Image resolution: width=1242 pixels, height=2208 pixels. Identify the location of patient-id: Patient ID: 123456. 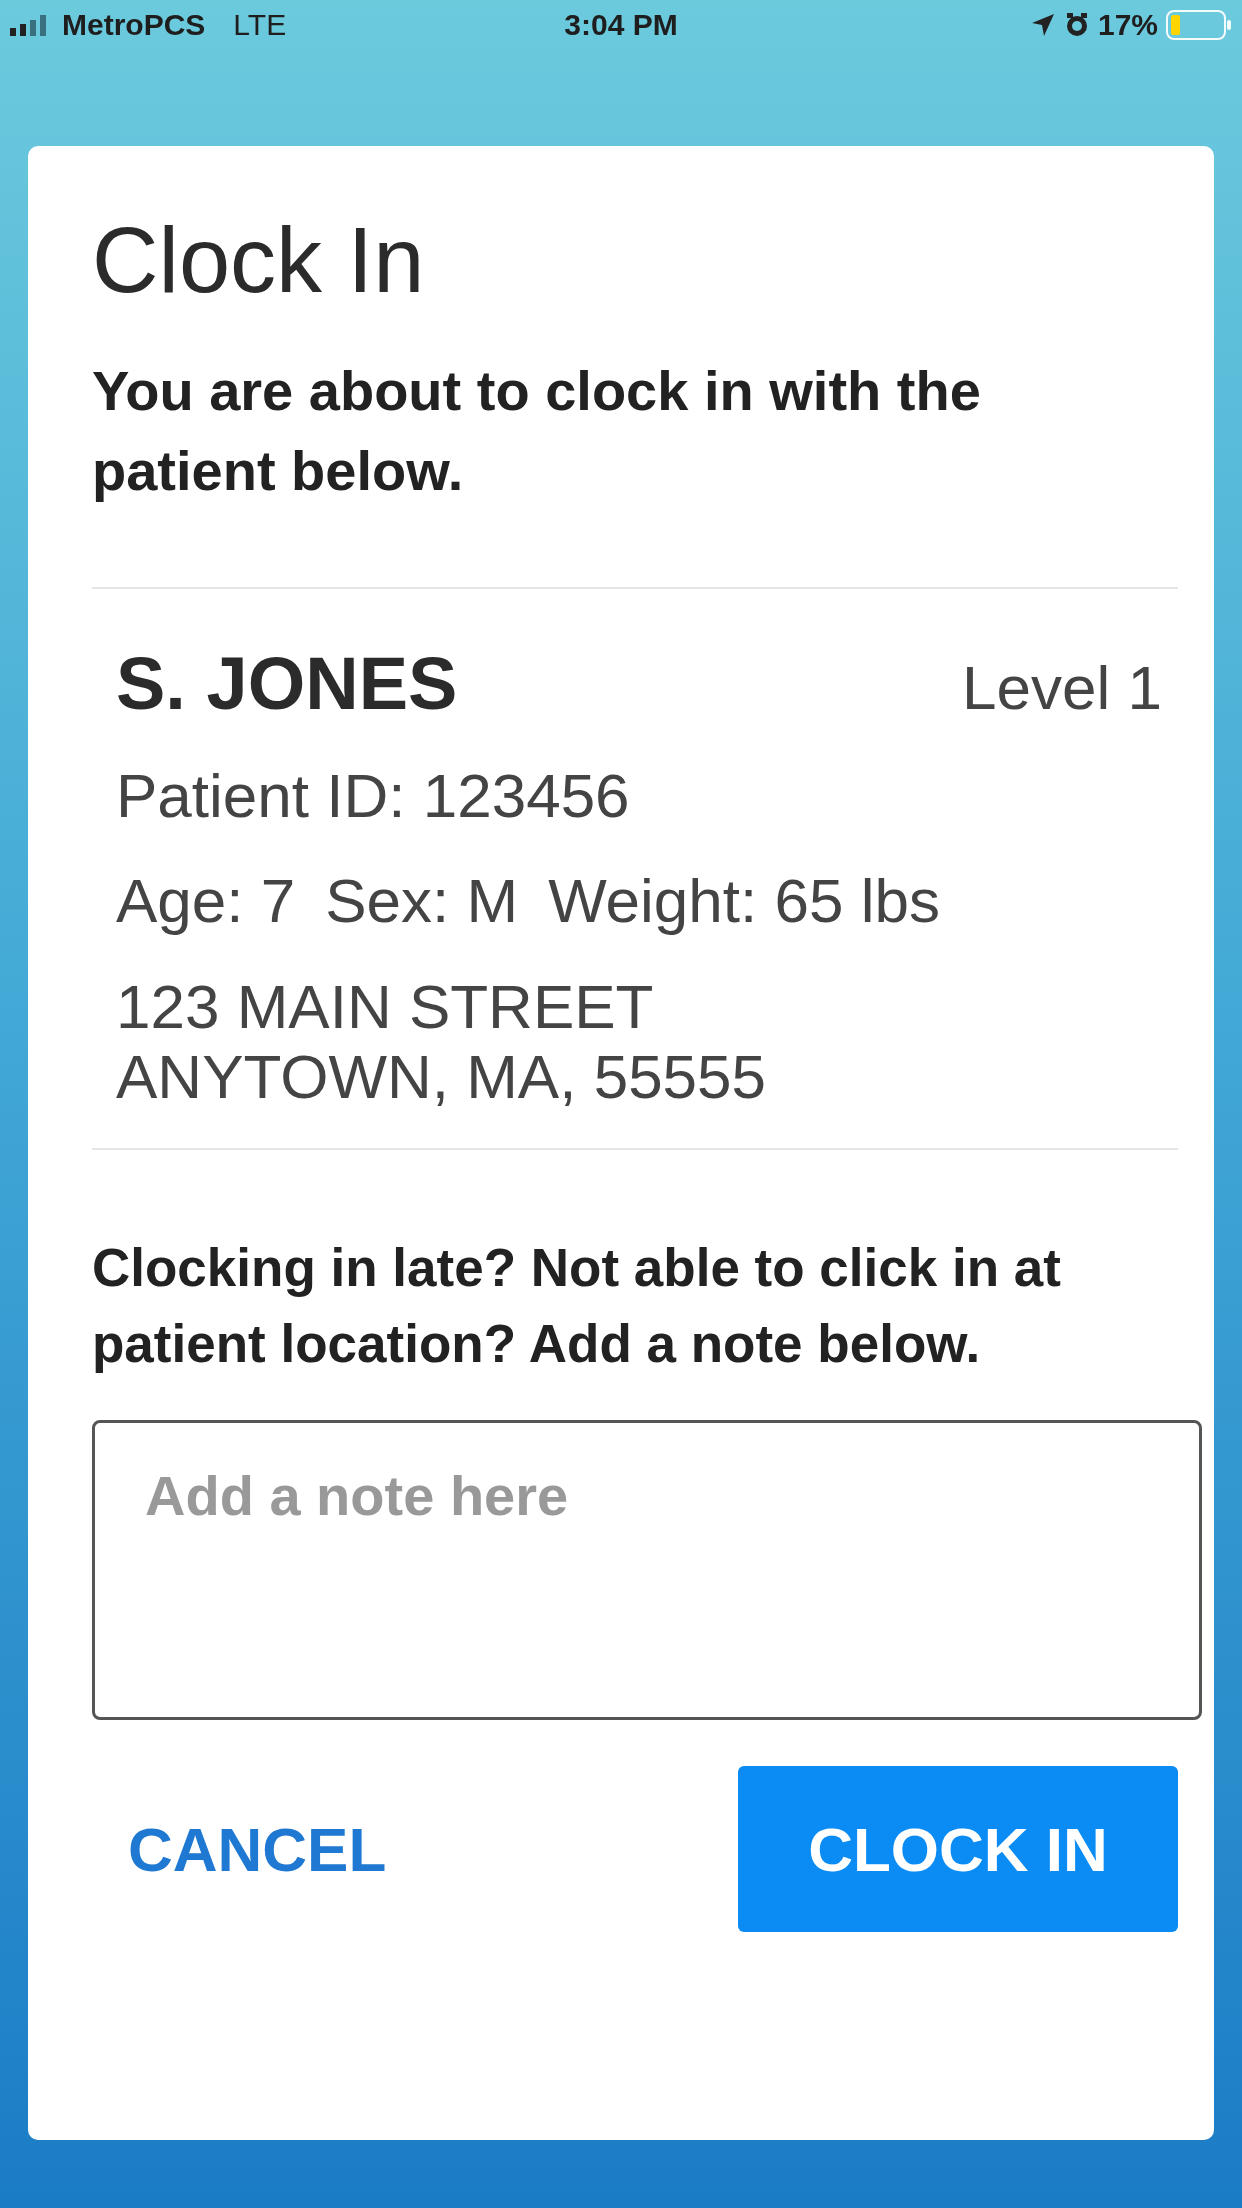
(373, 795).